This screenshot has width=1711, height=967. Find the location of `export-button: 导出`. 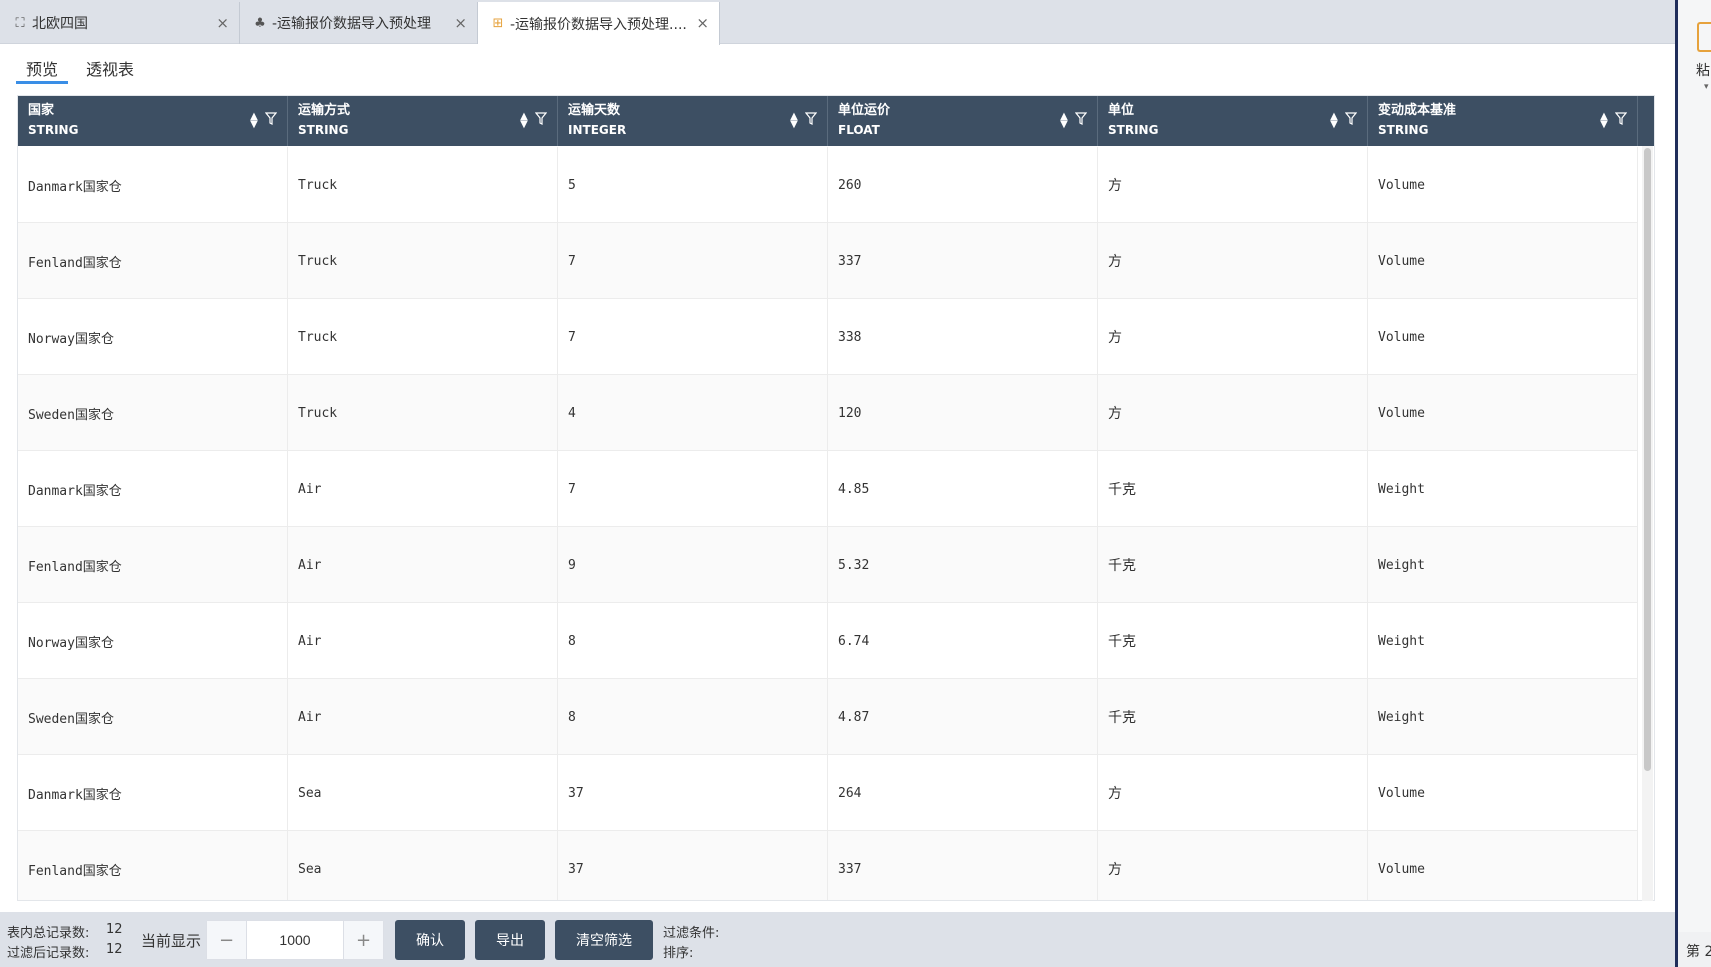

export-button: 导出 is located at coordinates (510, 940).